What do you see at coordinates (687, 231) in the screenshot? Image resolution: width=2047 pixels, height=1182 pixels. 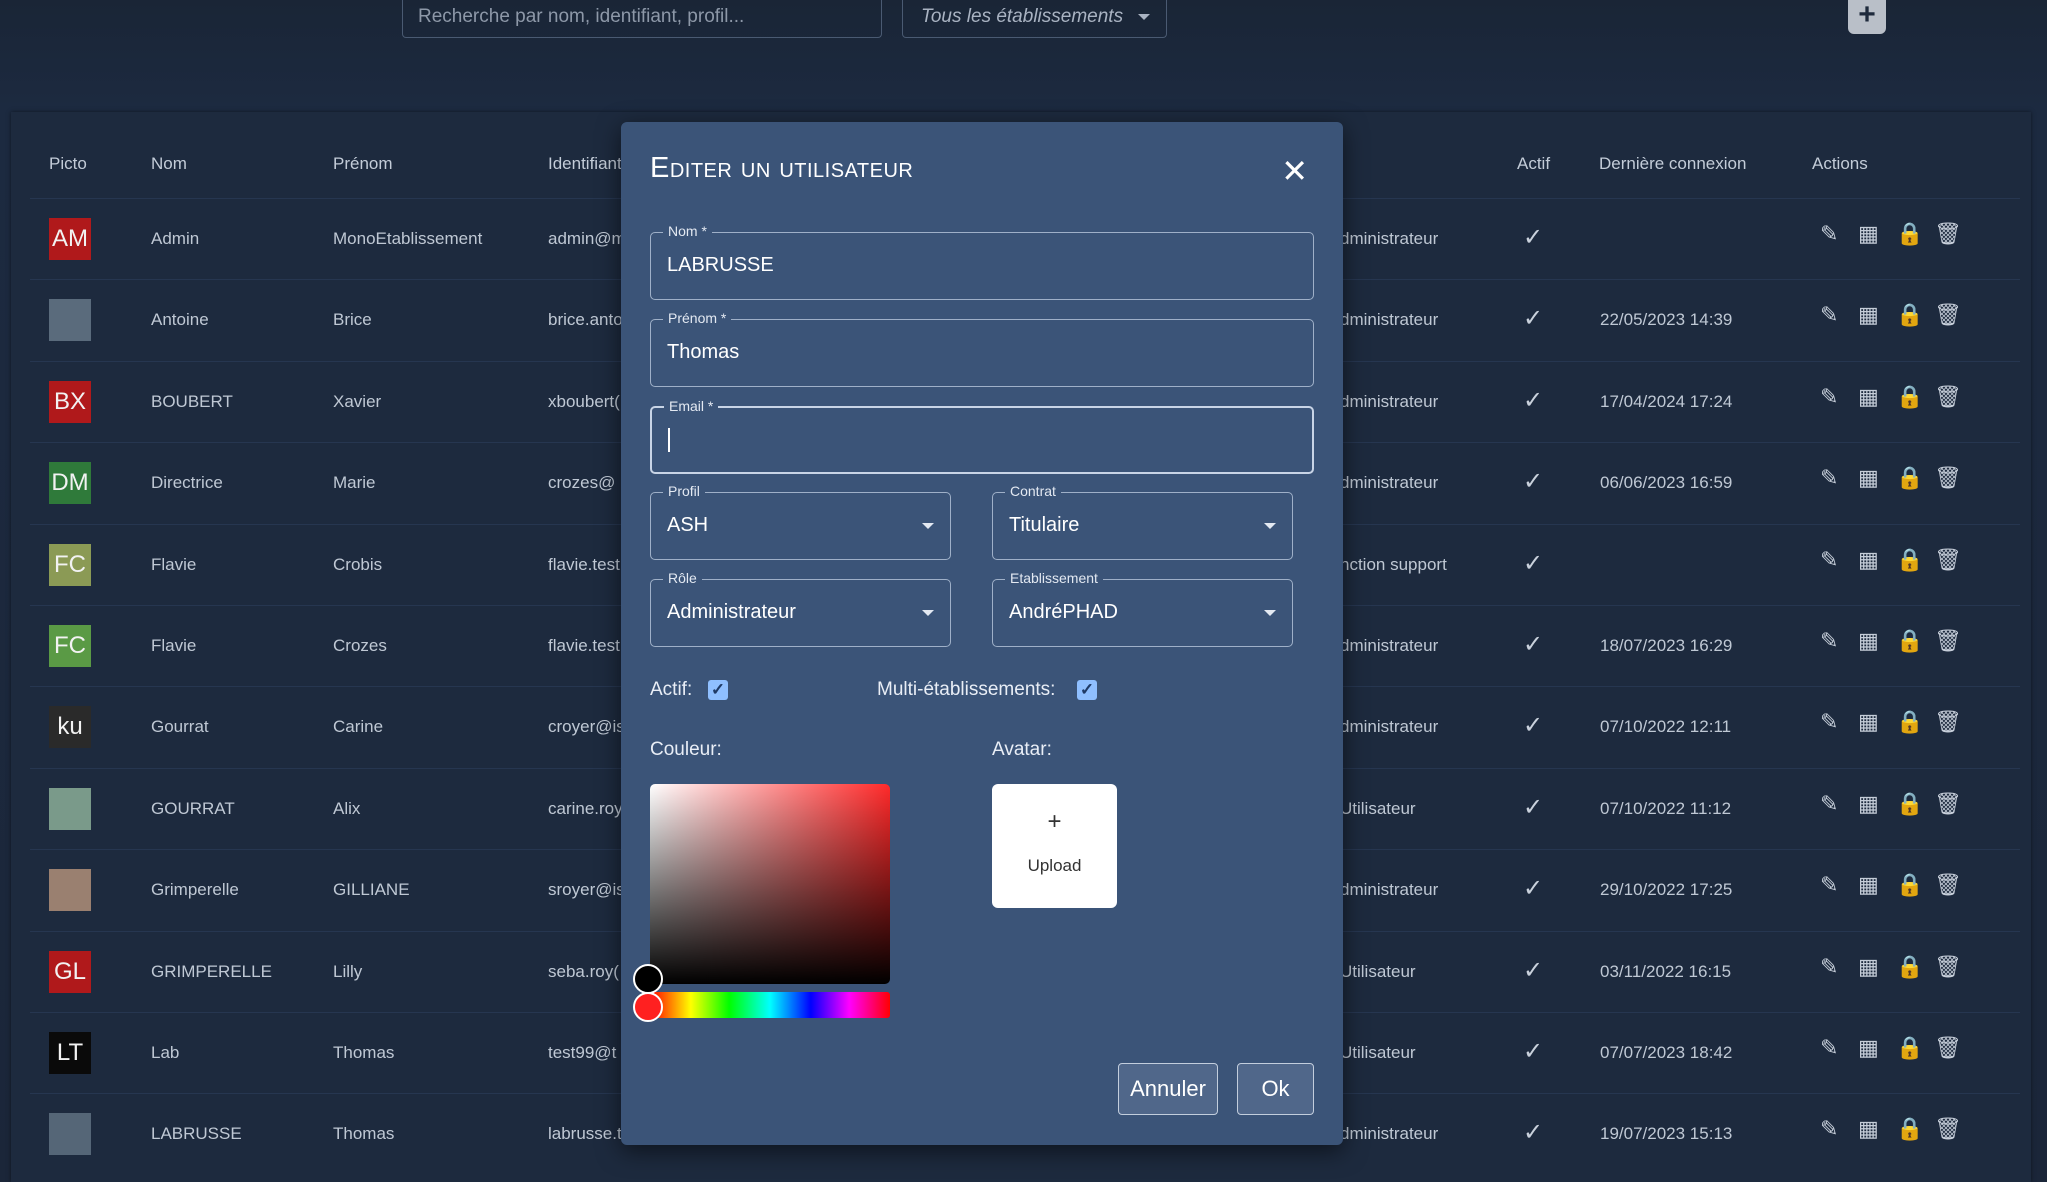 I see `nom-label: Nom *` at bounding box center [687, 231].